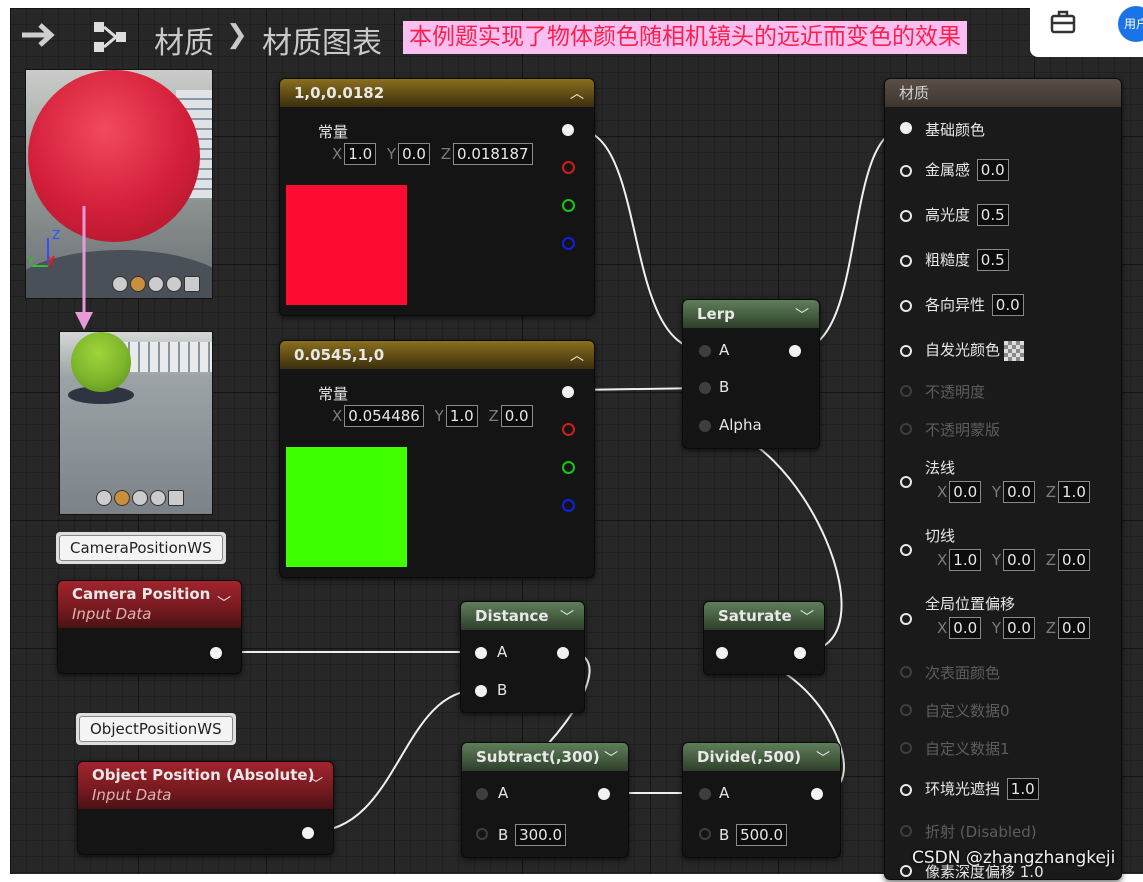 The height and width of the screenshot is (882, 1143). What do you see at coordinates (1007, 305) in the screenshot?
I see `anisotropy-value-field: 0.0` at bounding box center [1007, 305].